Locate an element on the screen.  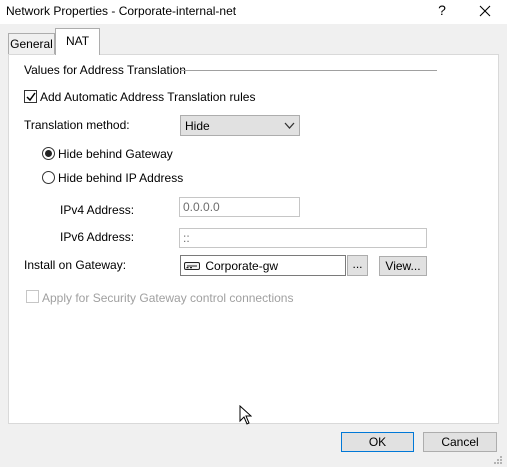
apply-security-checkbox is located at coordinates (32, 296).